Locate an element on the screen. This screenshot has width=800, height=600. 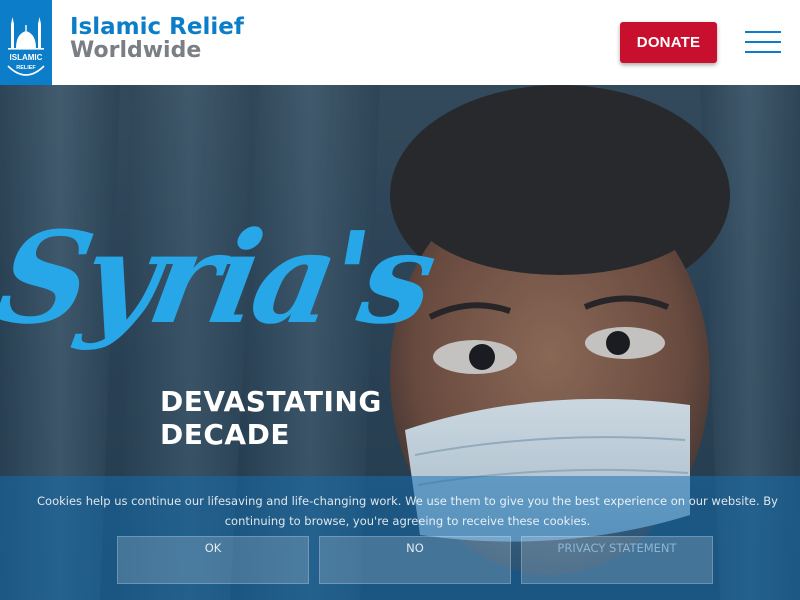
brand-name: Islamic Relief Worldwide is located at coordinates (157, 39).